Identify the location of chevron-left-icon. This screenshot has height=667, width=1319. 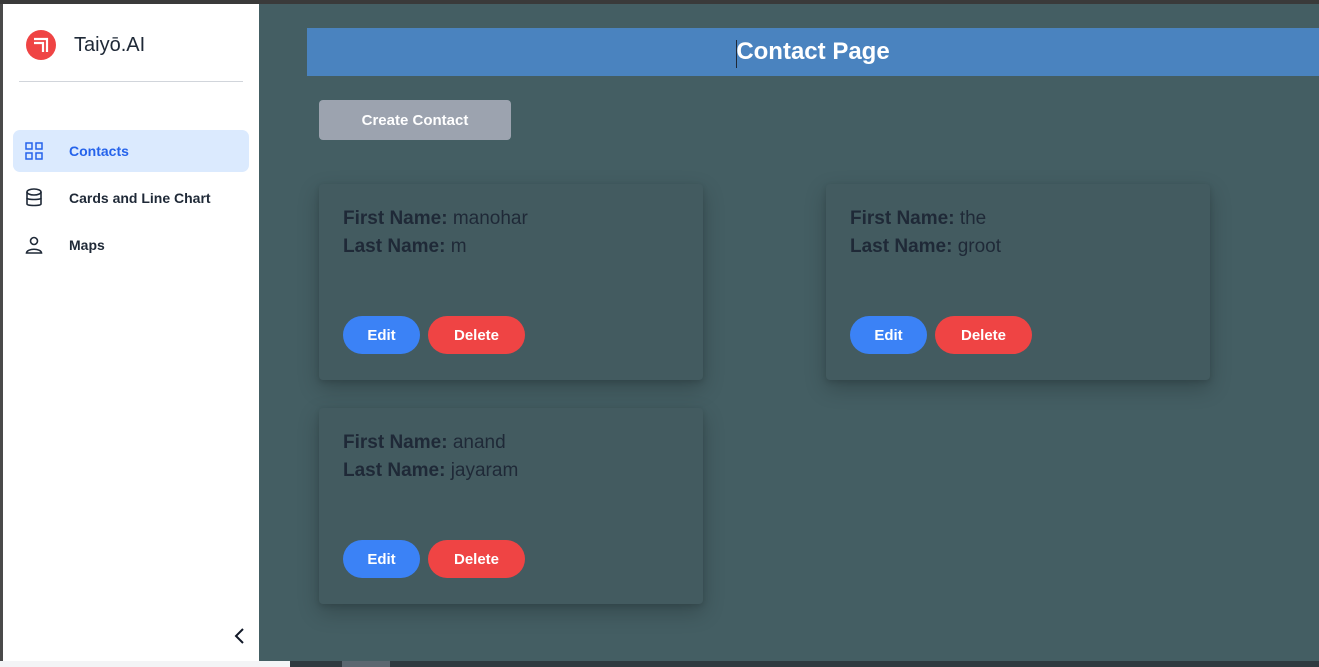
(239, 636).